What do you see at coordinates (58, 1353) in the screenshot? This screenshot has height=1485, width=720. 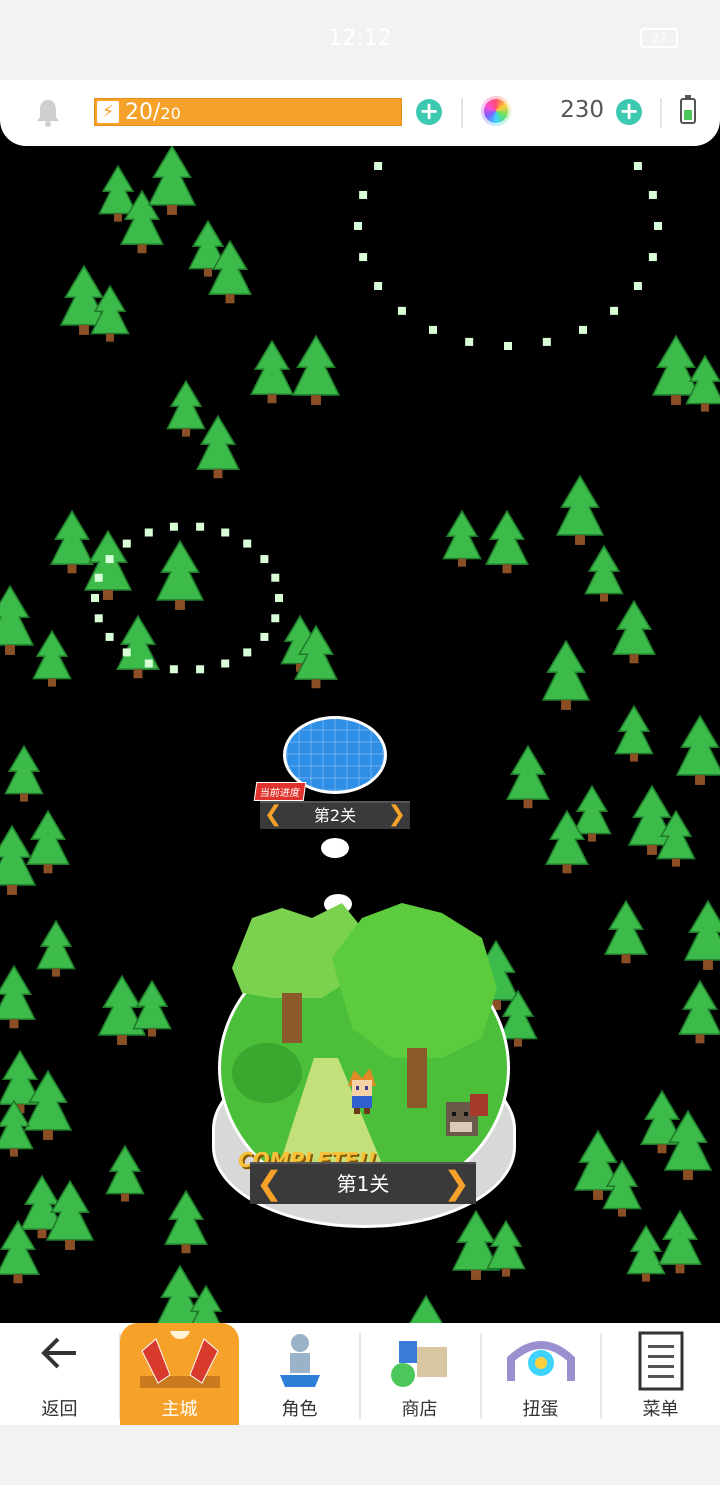 I see `back-arrow-icon` at bounding box center [58, 1353].